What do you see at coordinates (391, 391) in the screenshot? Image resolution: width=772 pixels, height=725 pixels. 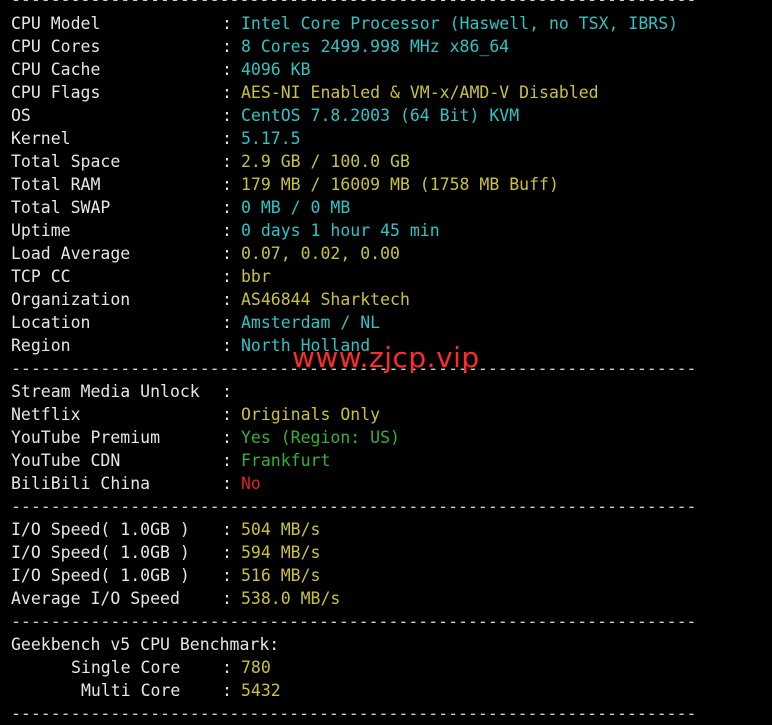 I see `stream-header-row: Stream Media Unlock :` at bounding box center [391, 391].